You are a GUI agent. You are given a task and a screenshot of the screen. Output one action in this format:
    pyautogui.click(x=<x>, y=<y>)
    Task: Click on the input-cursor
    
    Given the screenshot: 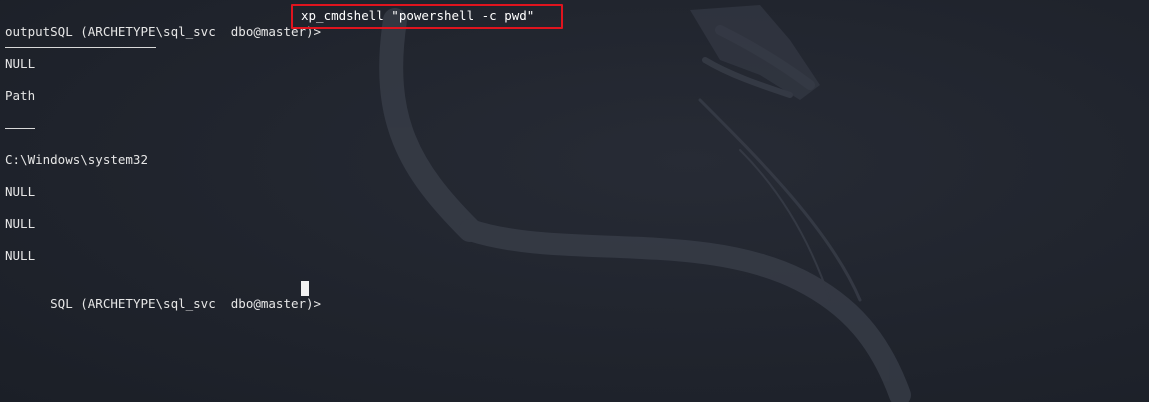 What is the action you would take?
    pyautogui.click(x=305, y=288)
    